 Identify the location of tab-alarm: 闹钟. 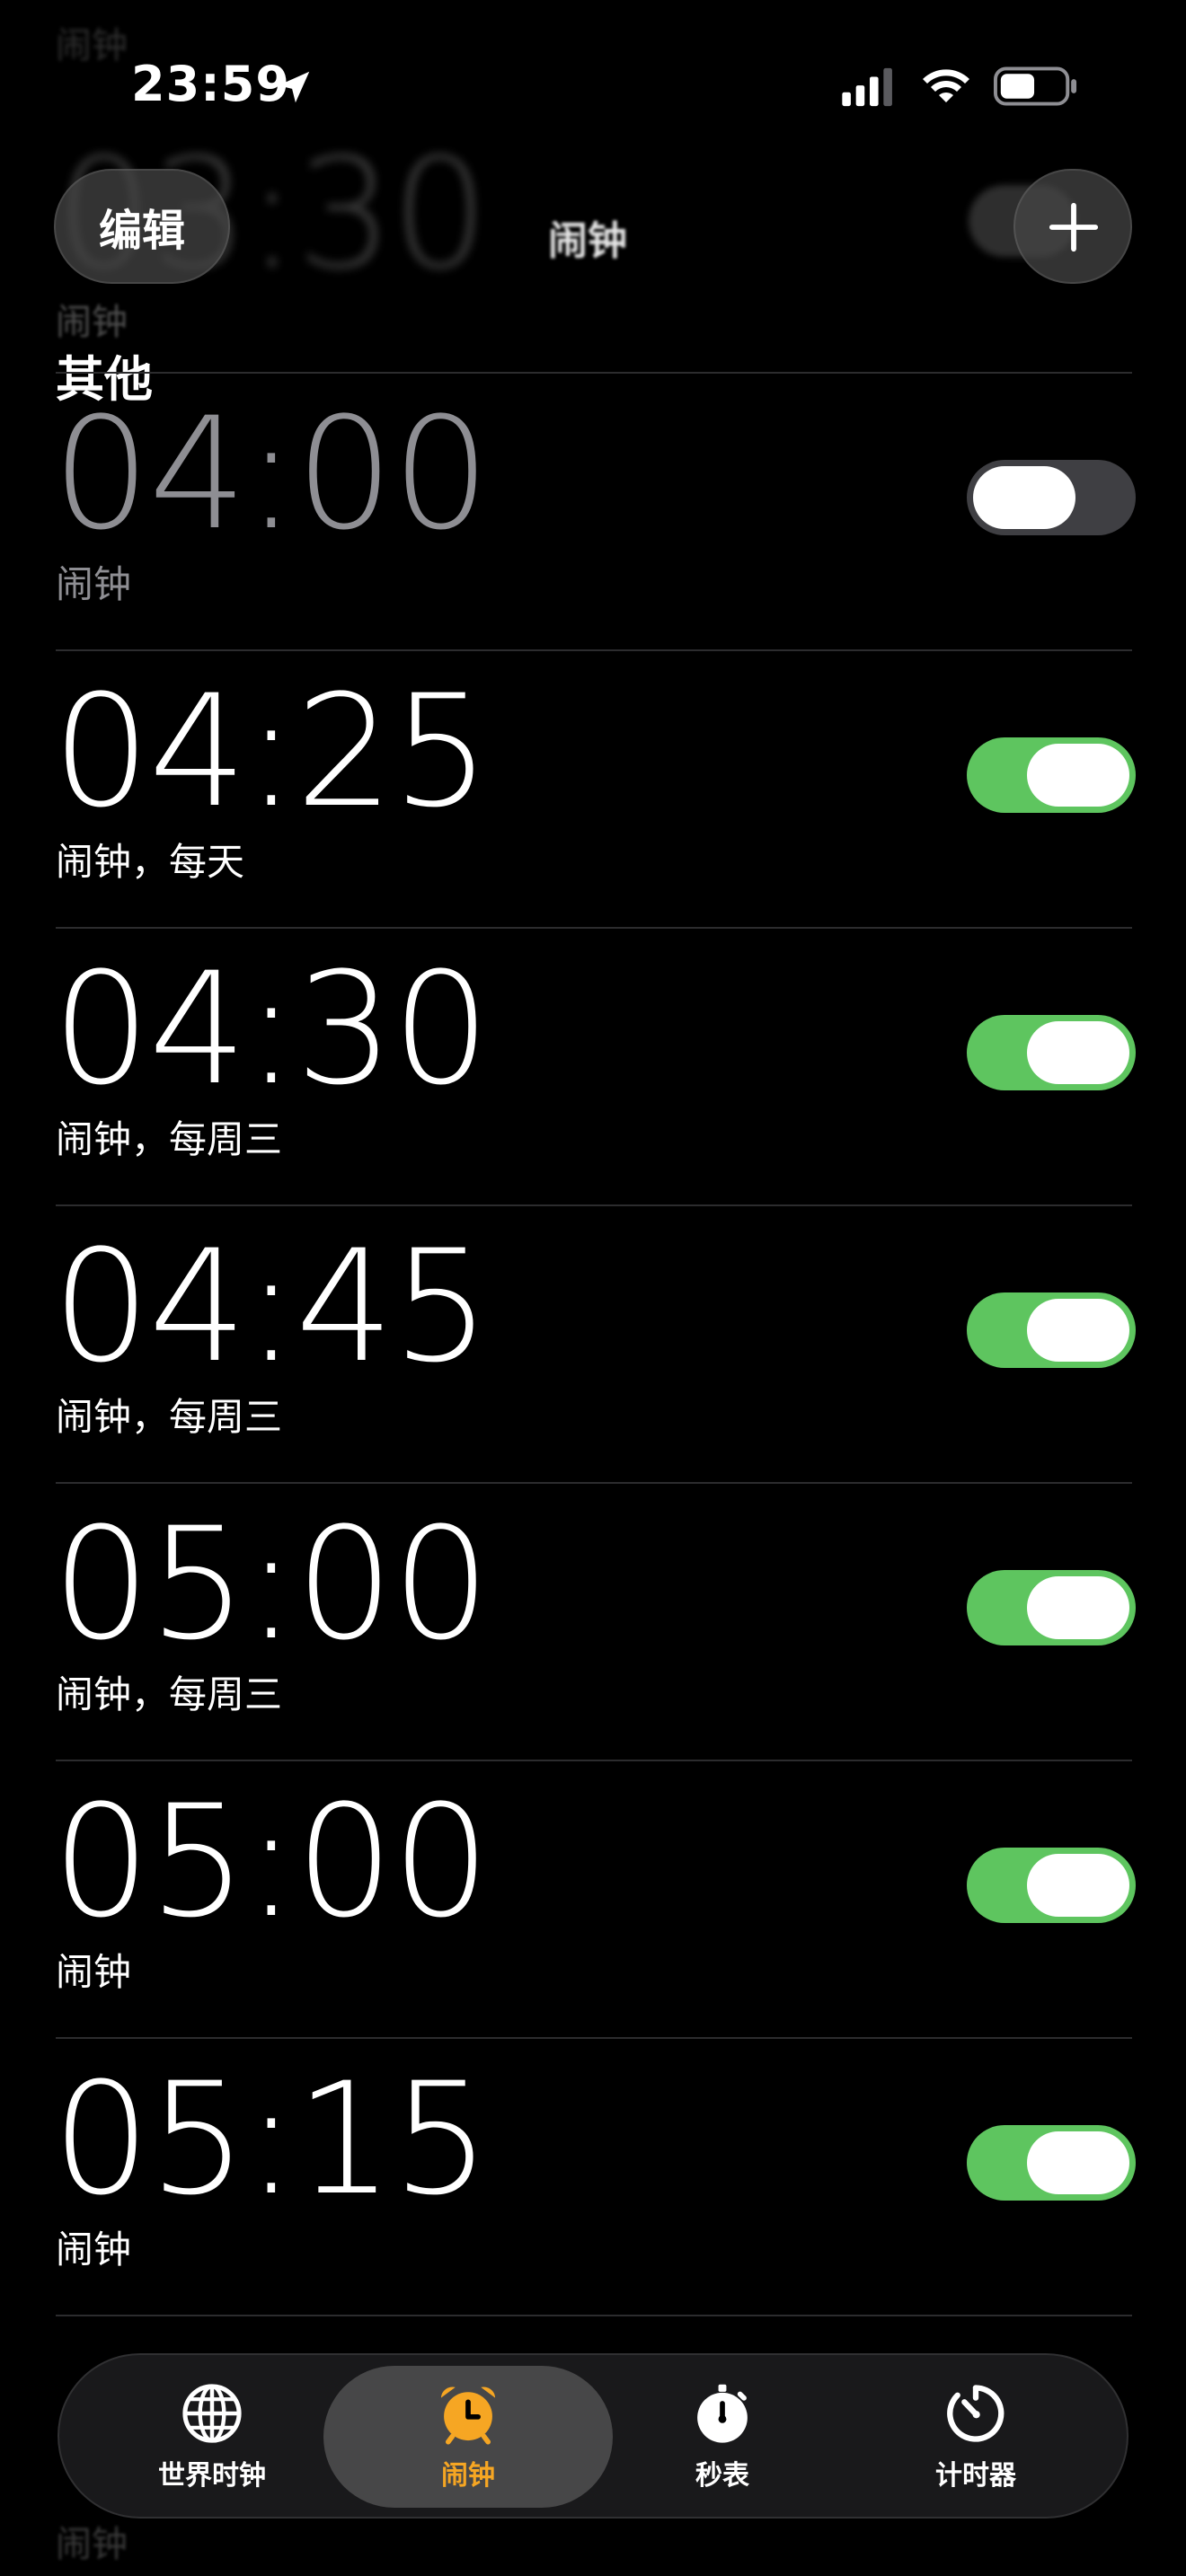
(468, 2436).